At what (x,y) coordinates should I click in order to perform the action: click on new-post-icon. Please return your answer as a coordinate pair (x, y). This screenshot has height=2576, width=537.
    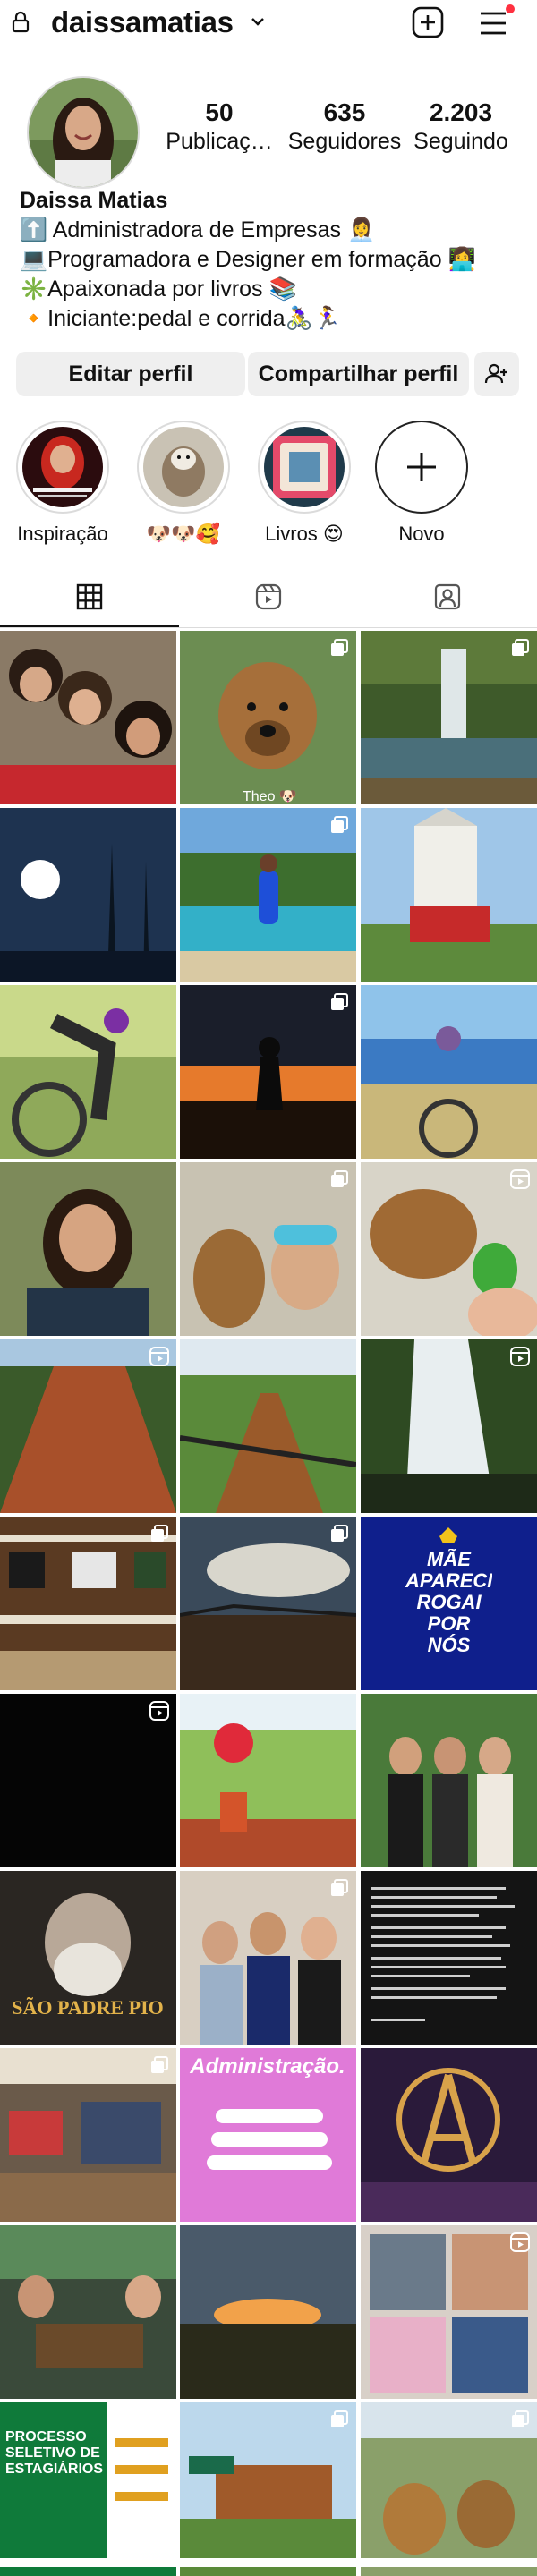
    Looking at the image, I should click on (428, 22).